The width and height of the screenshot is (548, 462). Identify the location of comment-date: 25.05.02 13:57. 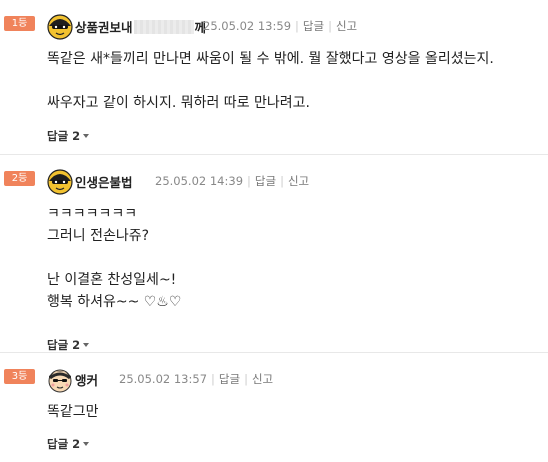
(163, 379).